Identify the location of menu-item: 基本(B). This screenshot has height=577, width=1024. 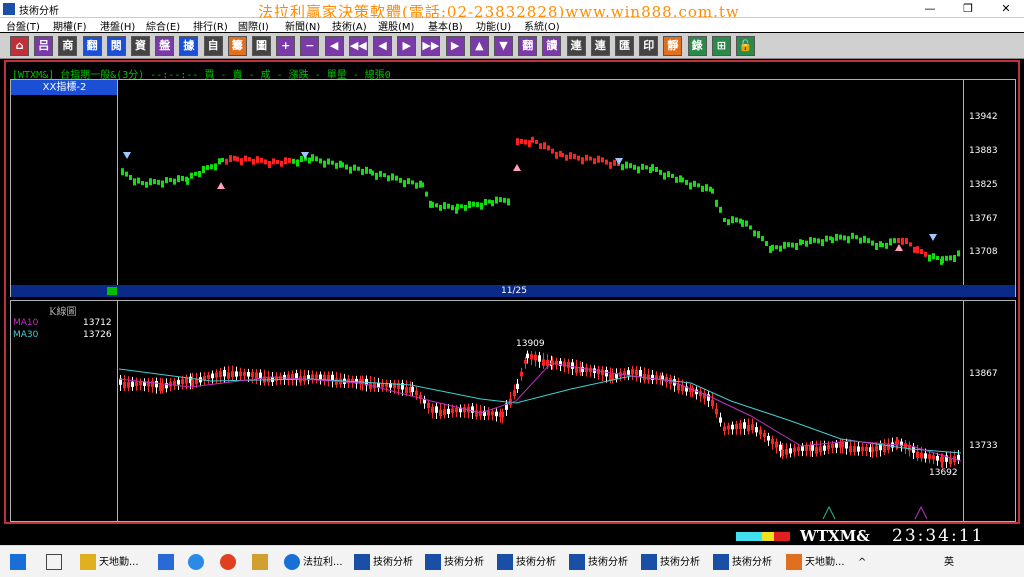
(445, 25).